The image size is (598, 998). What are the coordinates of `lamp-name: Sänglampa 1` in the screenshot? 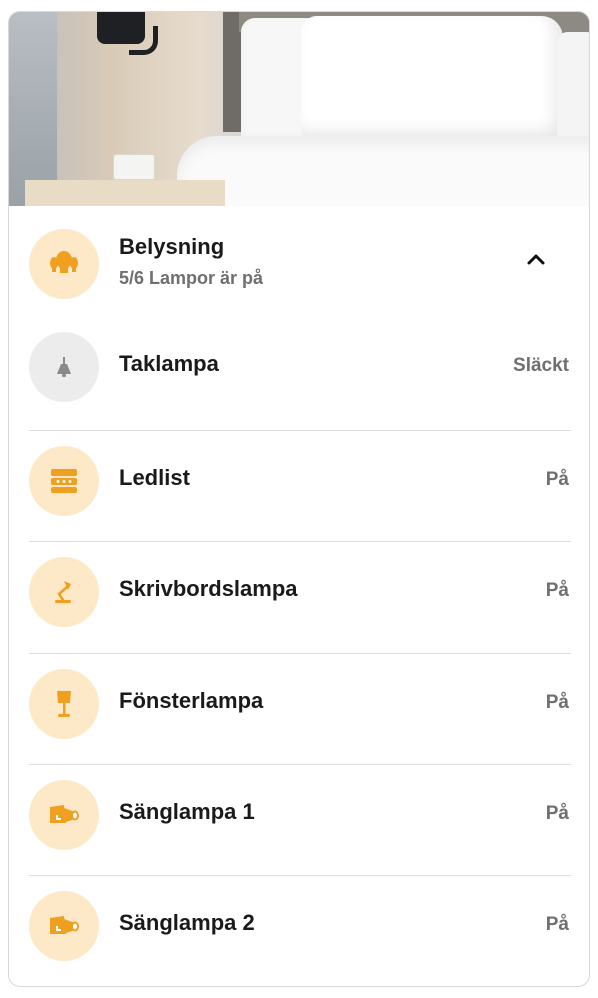 It's located at (187, 811).